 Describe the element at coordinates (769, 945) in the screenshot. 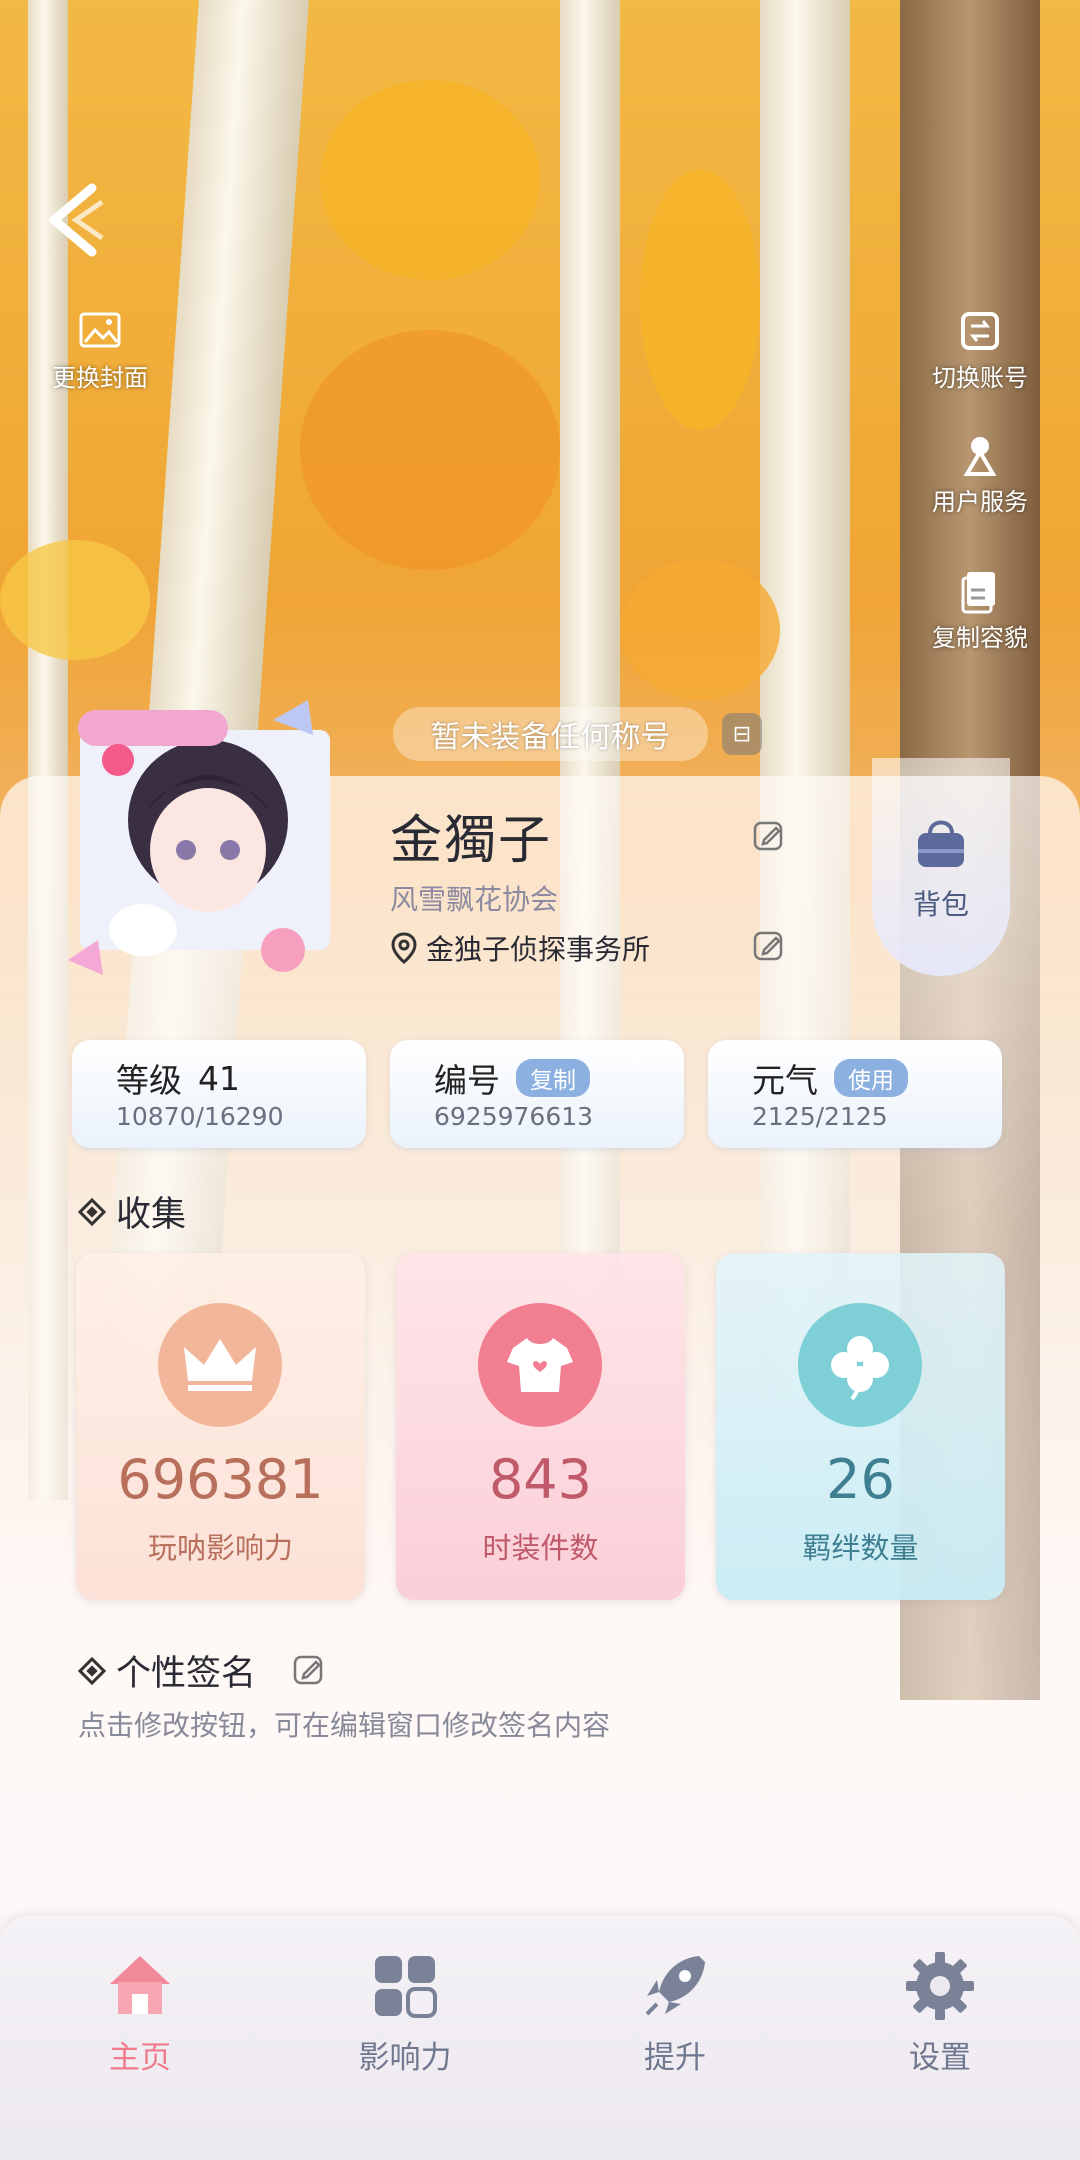

I see `edit-office-icon` at that location.